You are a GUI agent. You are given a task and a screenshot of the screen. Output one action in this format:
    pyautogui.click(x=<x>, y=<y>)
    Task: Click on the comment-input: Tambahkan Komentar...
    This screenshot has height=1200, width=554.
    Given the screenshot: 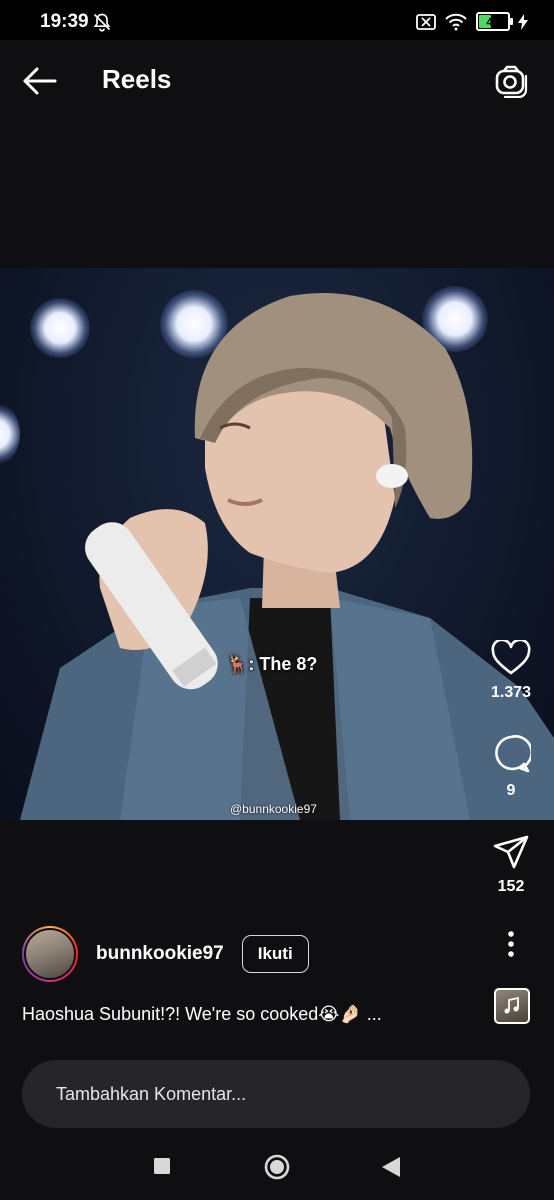 What is the action you would take?
    pyautogui.click(x=276, y=1094)
    